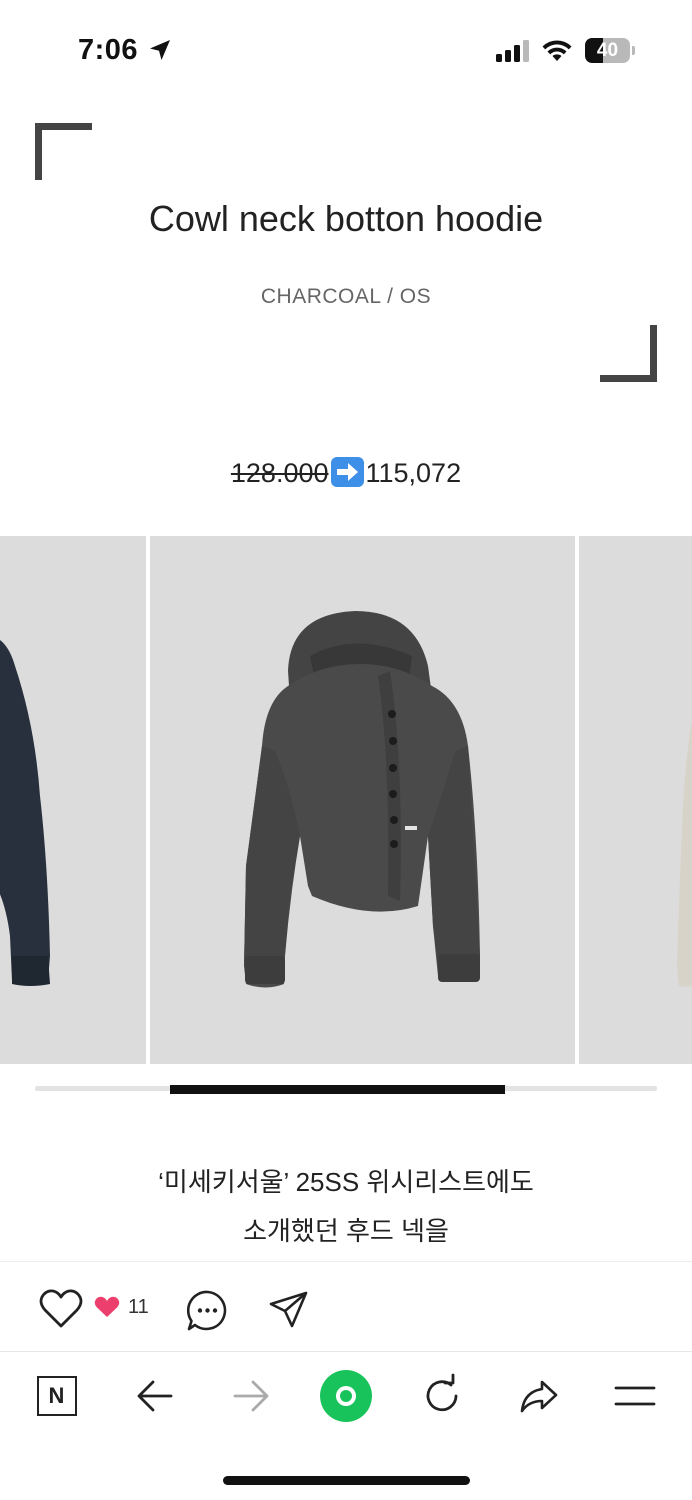  What do you see at coordinates (346, 1231) in the screenshot?
I see `description-line-2: 소개했던 후드 넥을` at bounding box center [346, 1231].